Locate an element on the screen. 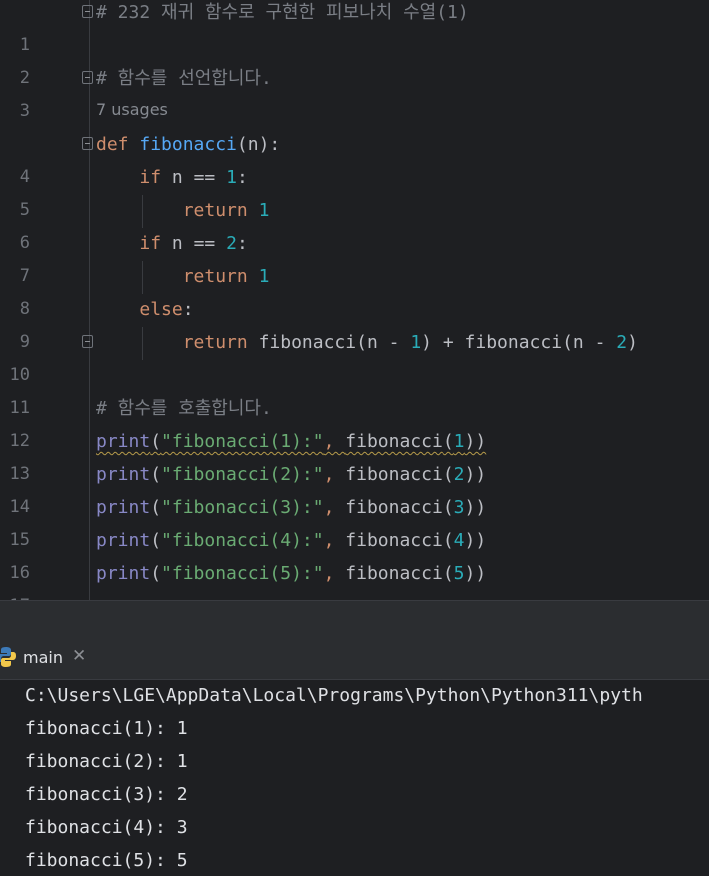 Image resolution: width=709 pixels, height=876 pixels. code-line: 2 is located at coordinates (354, 58).